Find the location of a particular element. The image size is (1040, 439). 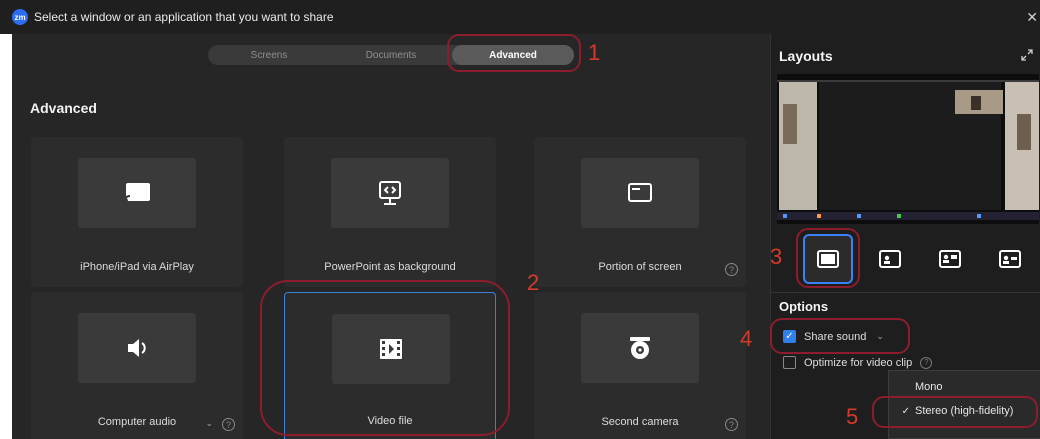

powerpoint-card: PowerPoint as background is located at coordinates (390, 212).